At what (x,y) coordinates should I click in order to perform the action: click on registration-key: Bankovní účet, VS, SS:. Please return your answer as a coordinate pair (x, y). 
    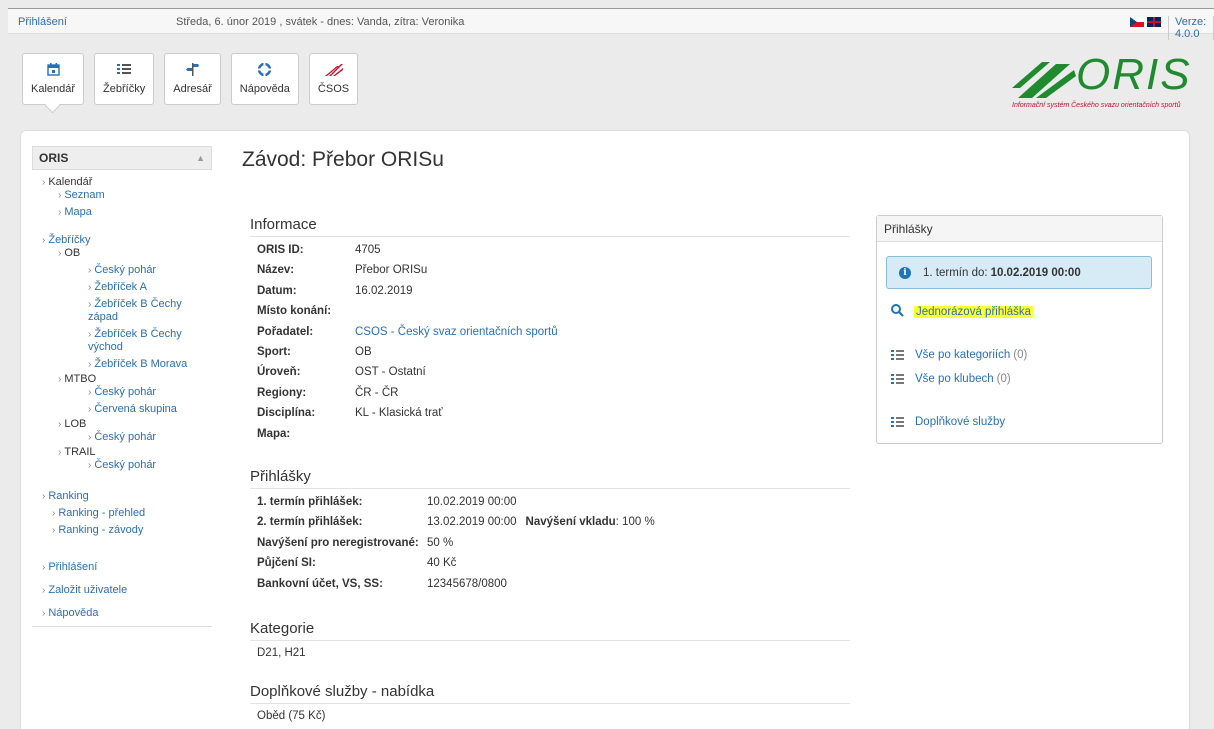
    Looking at the image, I should click on (320, 583).